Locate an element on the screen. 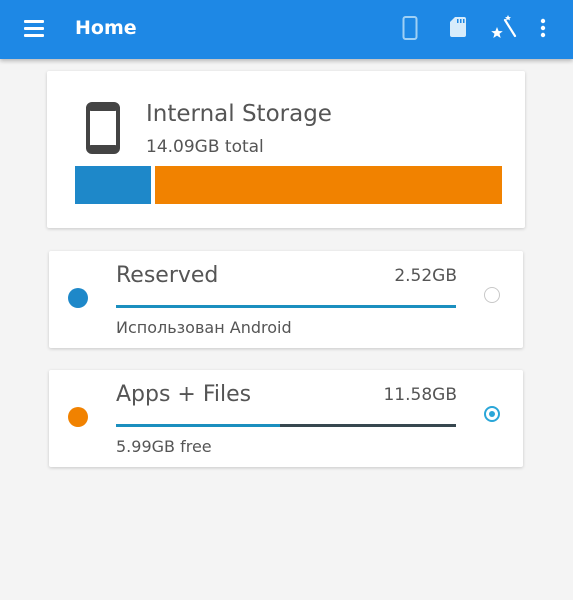  storage-usage-bar is located at coordinates (288, 185).